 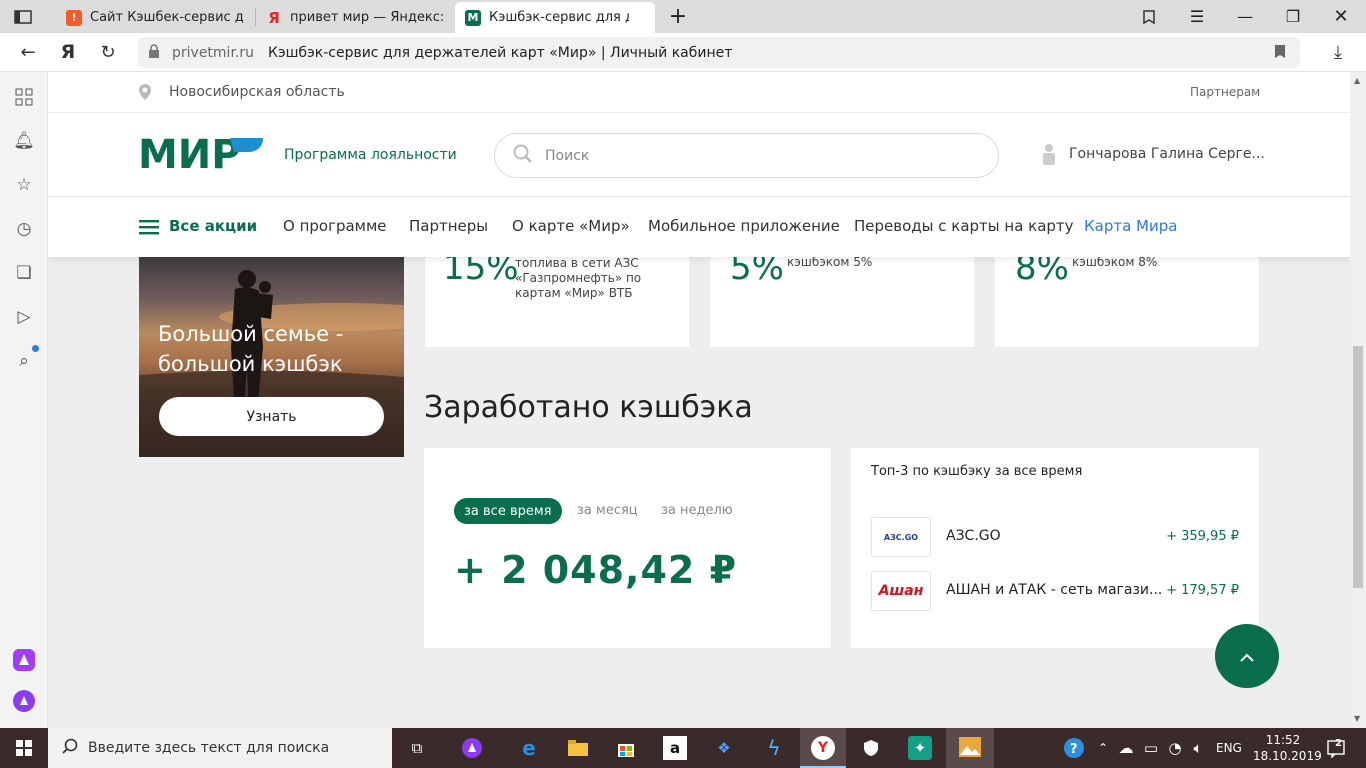 I want to click on partners-link: Партнерам, so click(x=1225, y=92).